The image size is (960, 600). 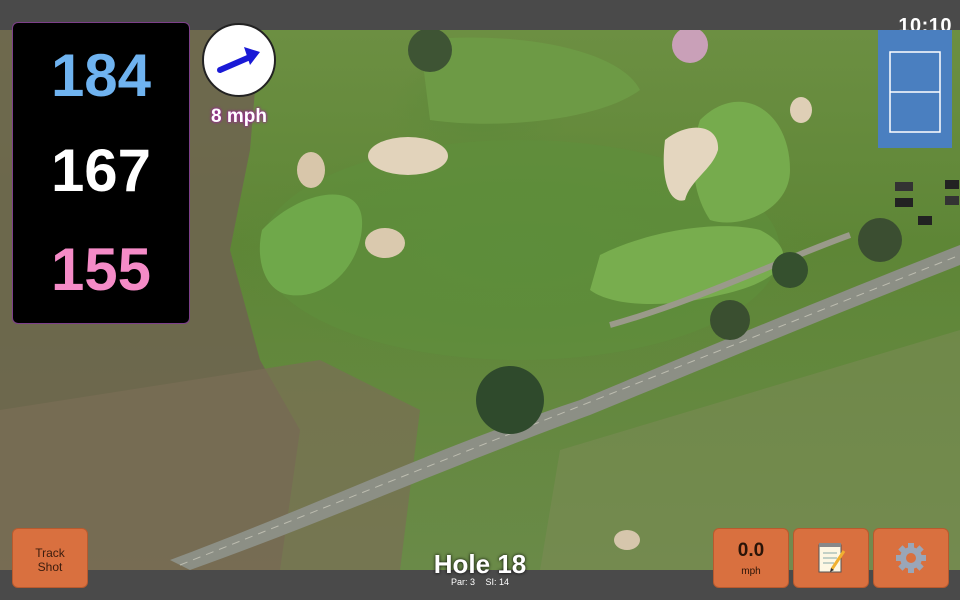 I want to click on track-shot-button: Track Shot, so click(x=50, y=558).